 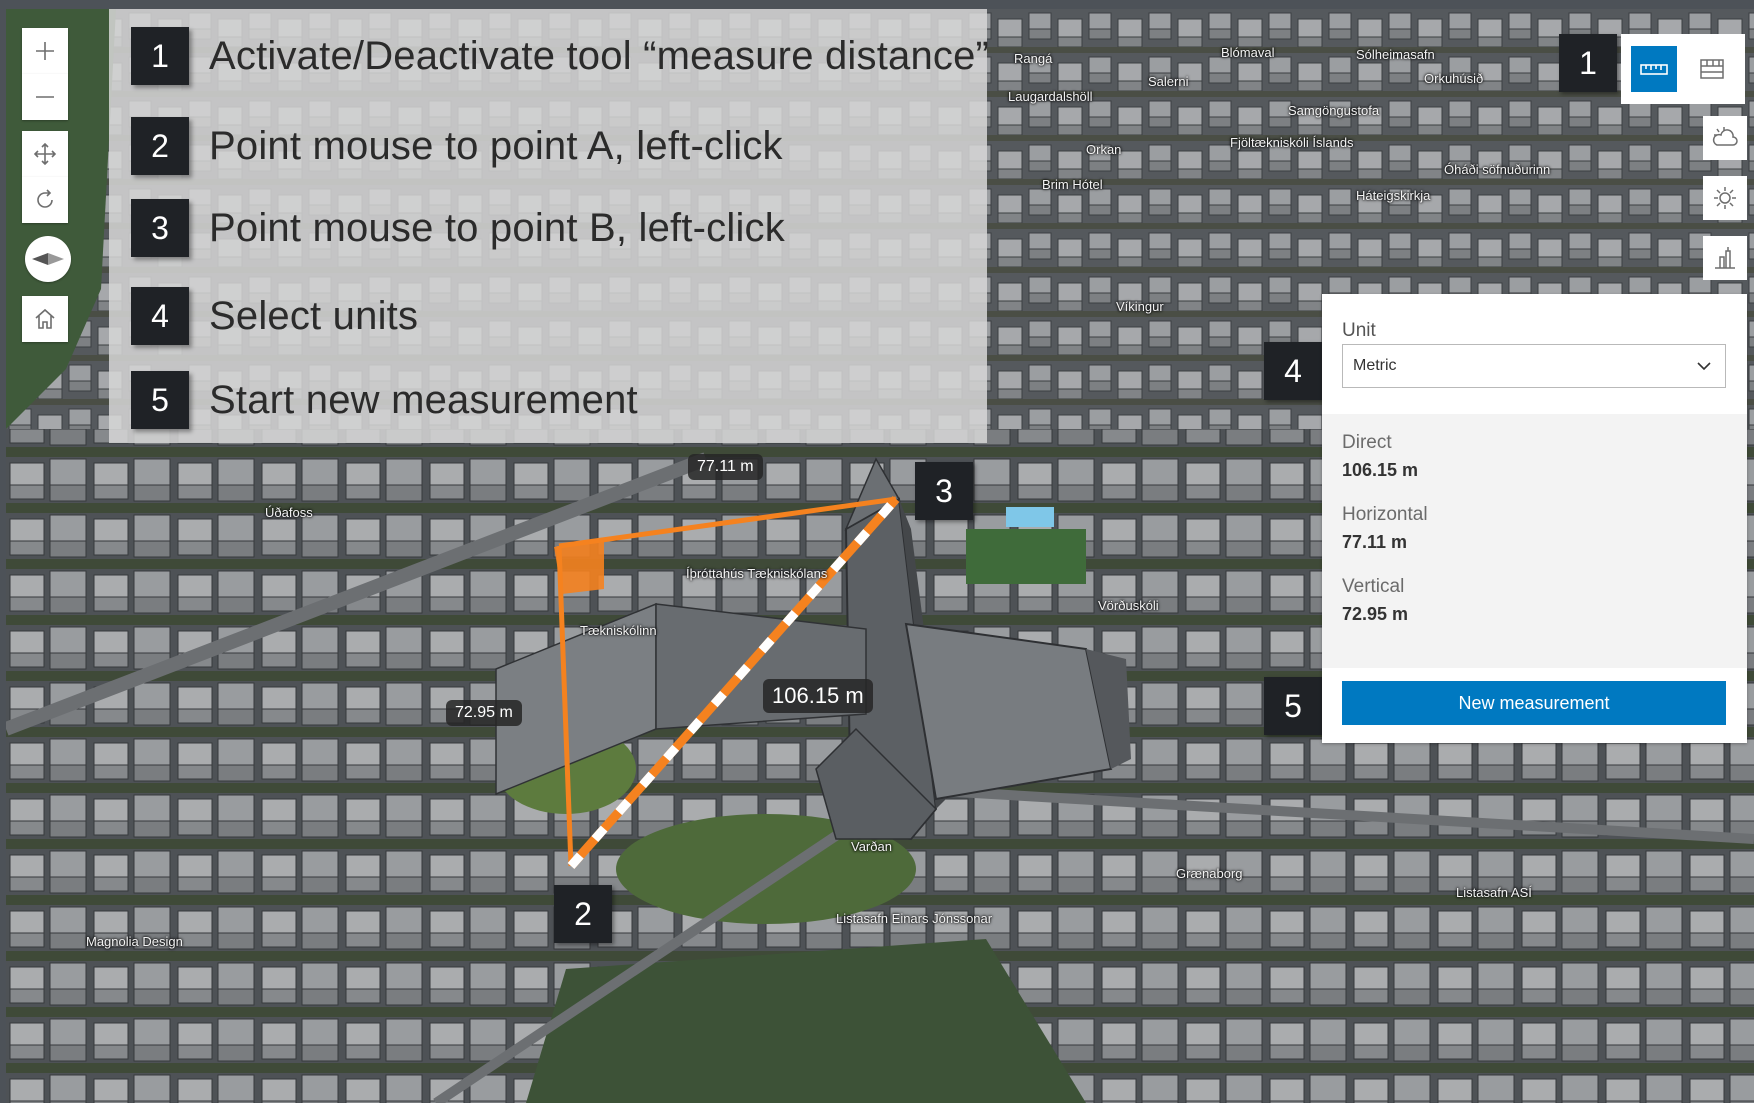 I want to click on callout-badge-unit: 4, so click(x=1293, y=371).